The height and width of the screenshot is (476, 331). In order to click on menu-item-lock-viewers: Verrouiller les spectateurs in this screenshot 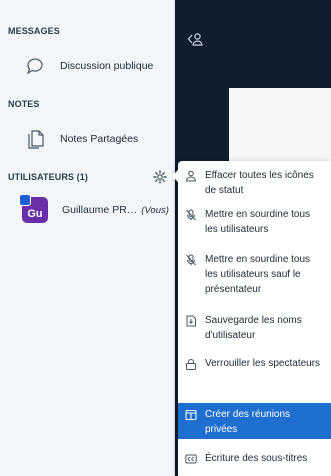, I will do `click(254, 363)`.